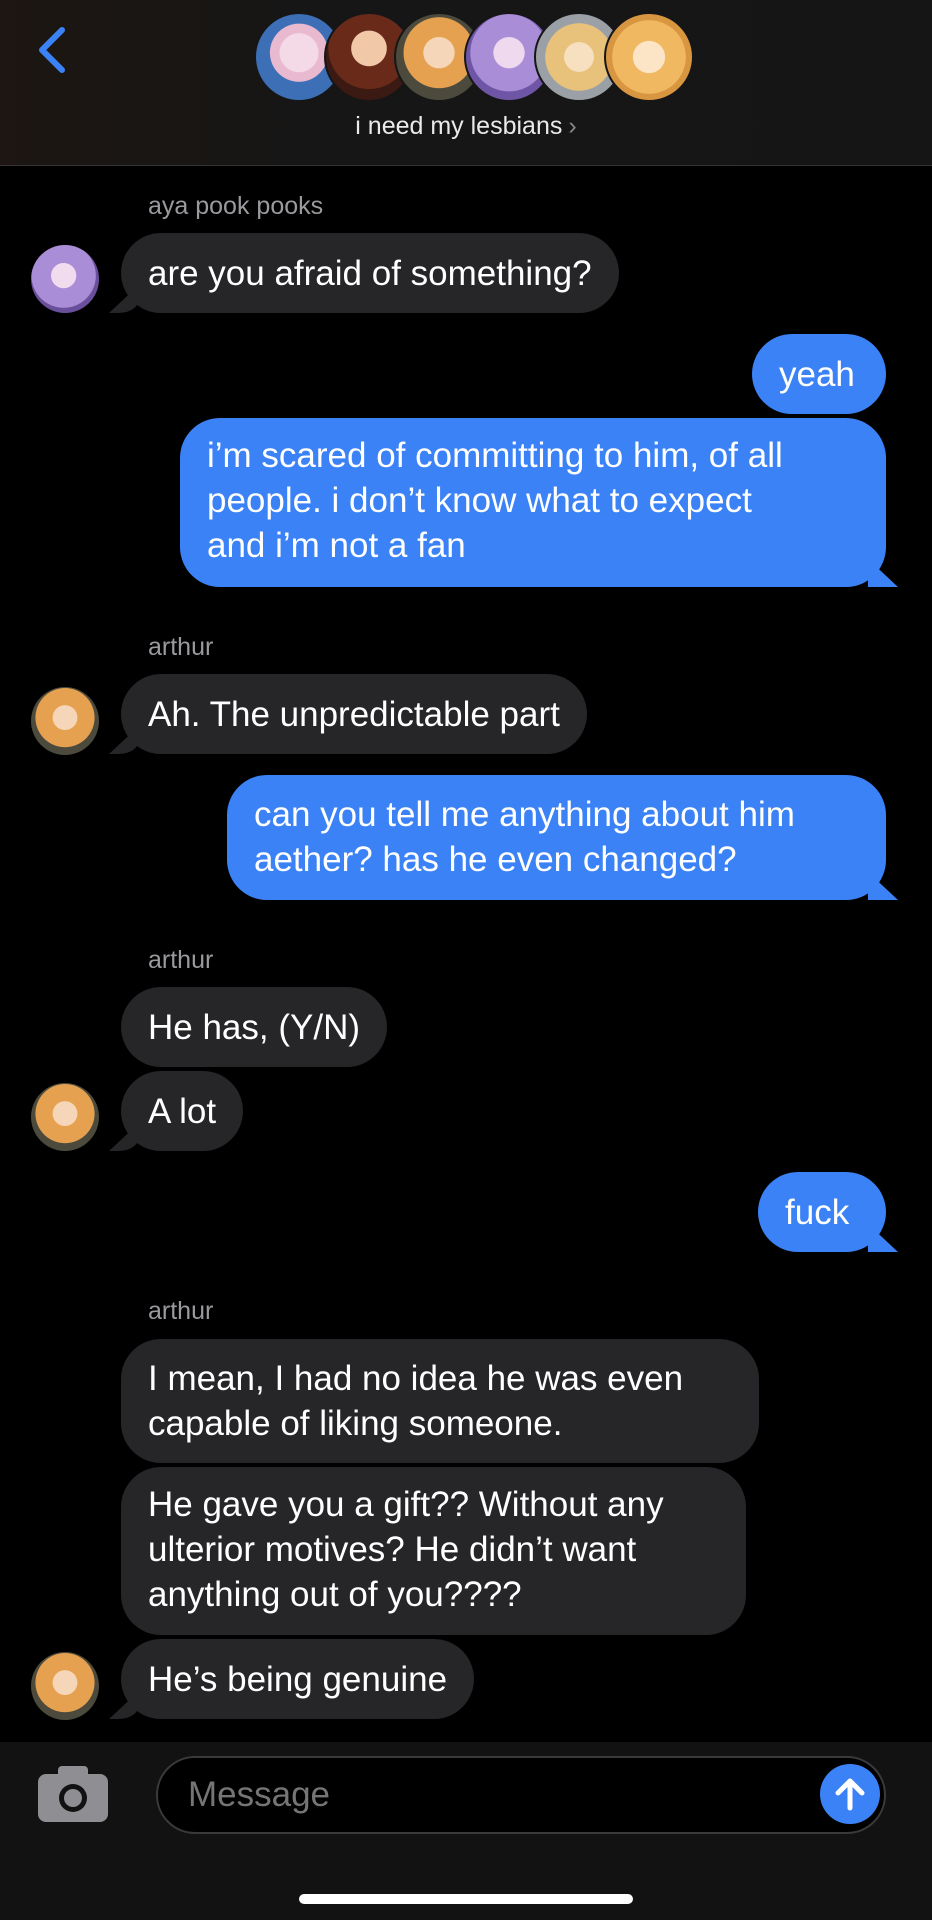  I want to click on chevron-right-icon: ›, so click(572, 126).